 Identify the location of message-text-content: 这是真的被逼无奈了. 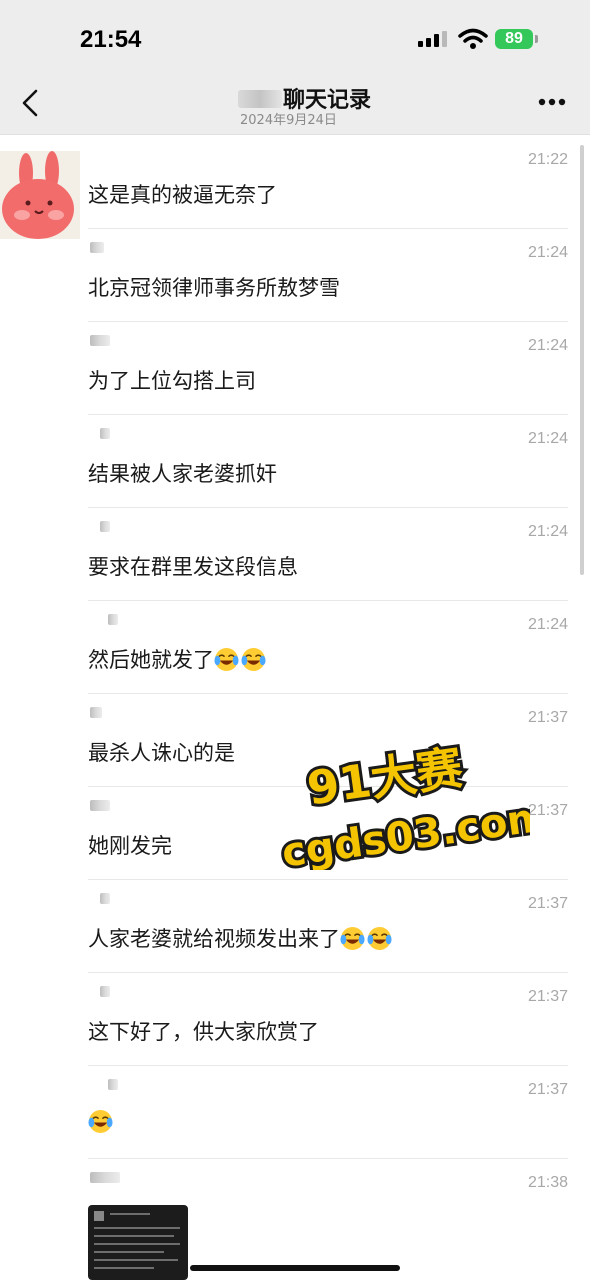
(182, 195).